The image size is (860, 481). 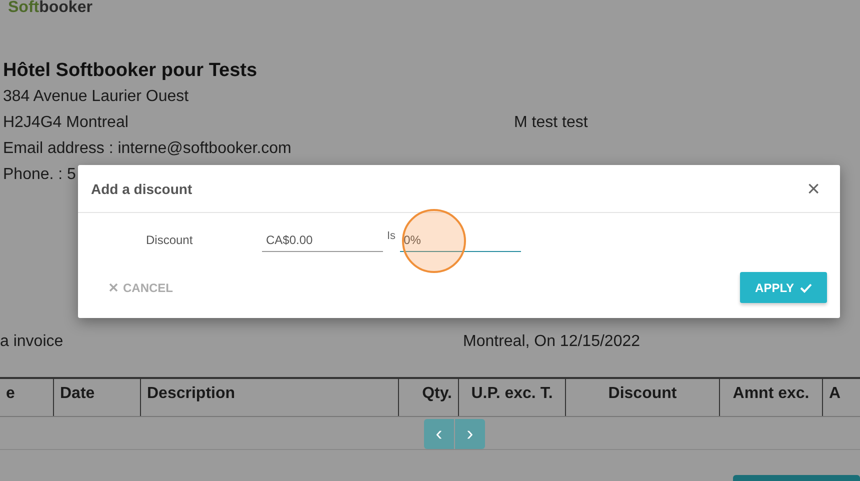 What do you see at coordinates (642, 397) in the screenshot?
I see `column-header: Discount` at bounding box center [642, 397].